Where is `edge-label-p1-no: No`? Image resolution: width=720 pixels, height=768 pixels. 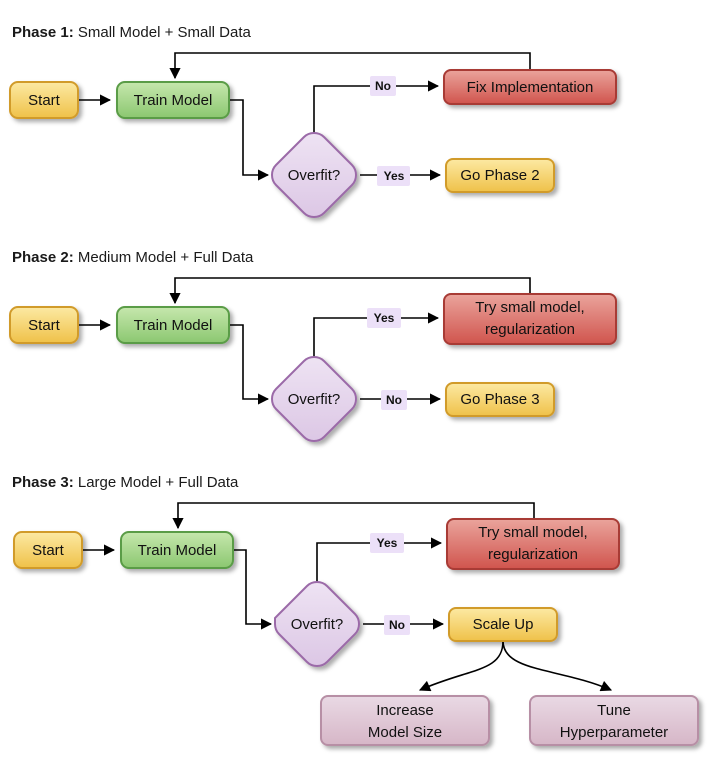 edge-label-p1-no: No is located at coordinates (383, 86).